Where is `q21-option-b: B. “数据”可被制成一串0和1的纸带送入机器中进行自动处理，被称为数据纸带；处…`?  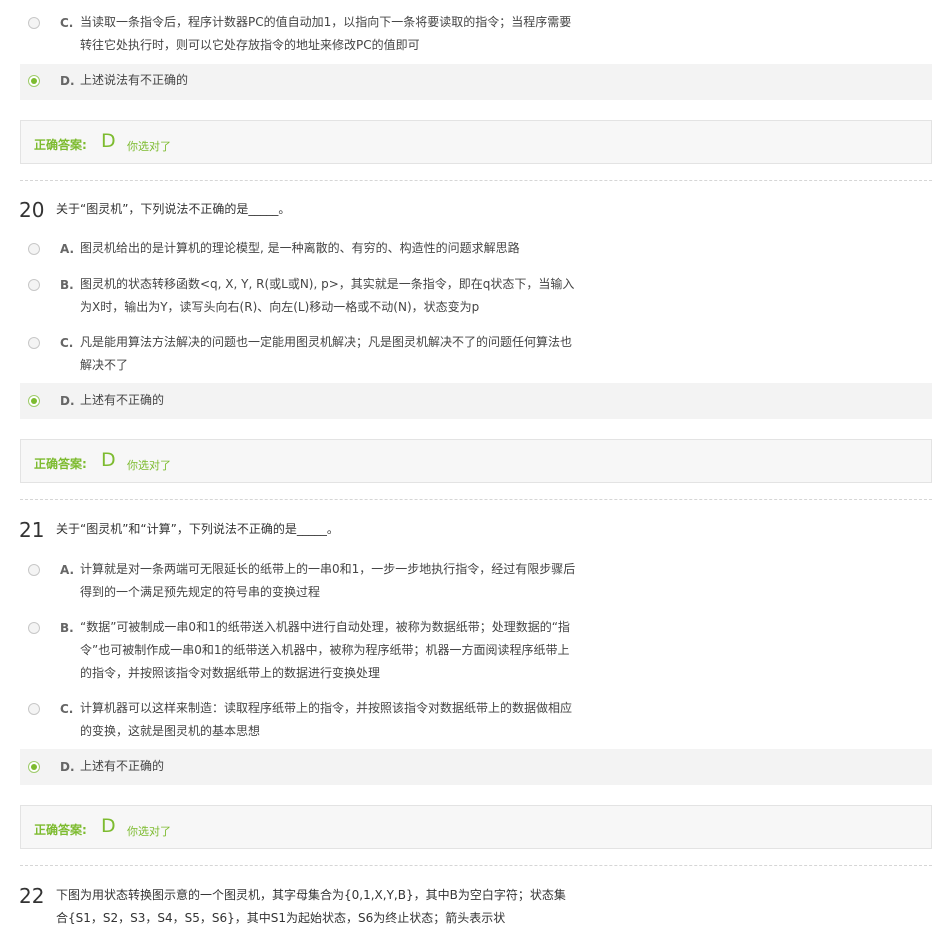 q21-option-b: B. “数据”可被制成一串0和1的纸带送入机器中进行自动处理，被称为数据纸带；处… is located at coordinates (476, 651).